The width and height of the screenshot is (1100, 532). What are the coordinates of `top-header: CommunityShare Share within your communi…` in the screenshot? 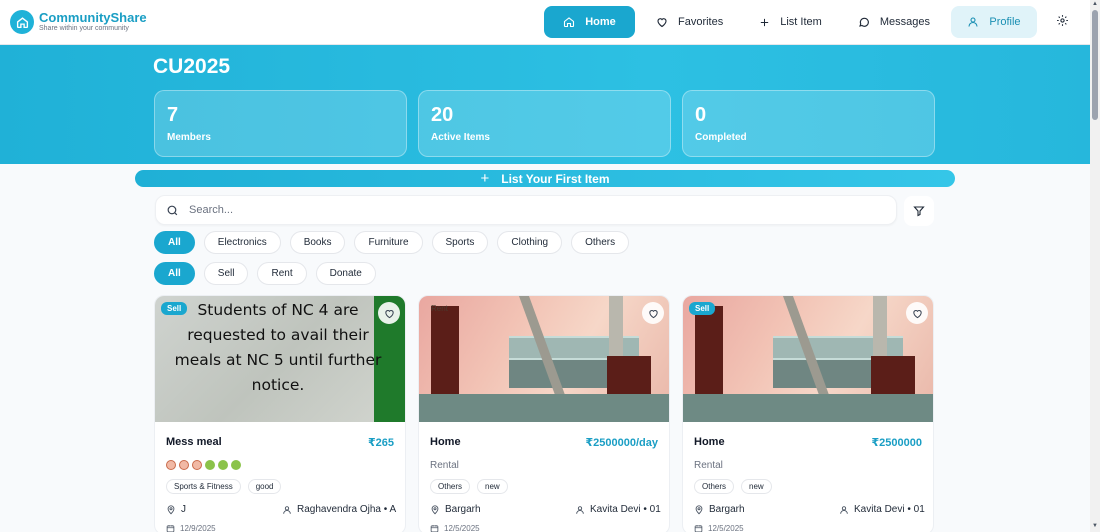 It's located at (545, 22).